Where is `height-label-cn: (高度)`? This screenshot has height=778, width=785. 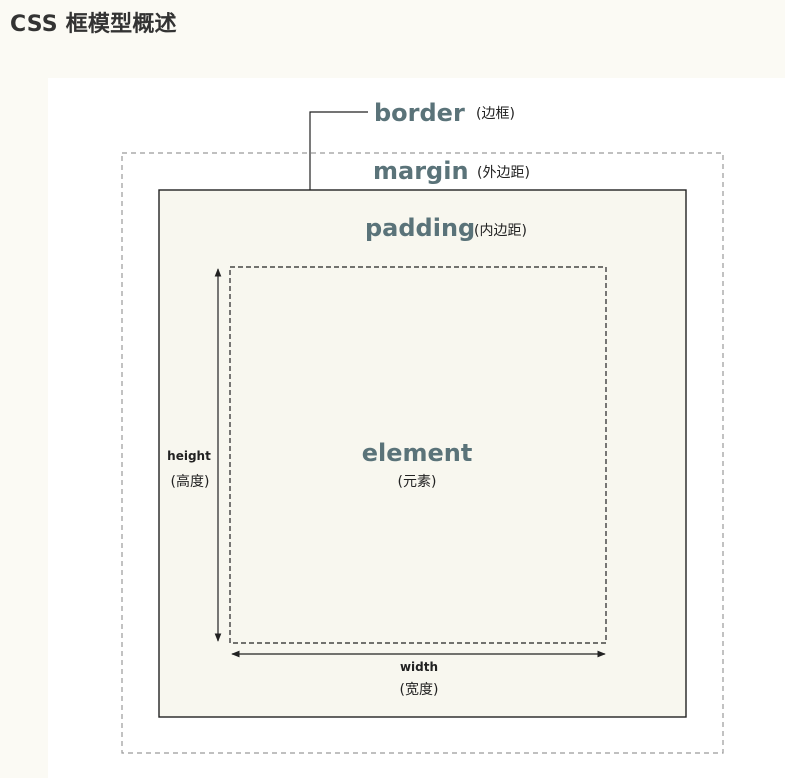
height-label-cn: (高度) is located at coordinates (190, 481).